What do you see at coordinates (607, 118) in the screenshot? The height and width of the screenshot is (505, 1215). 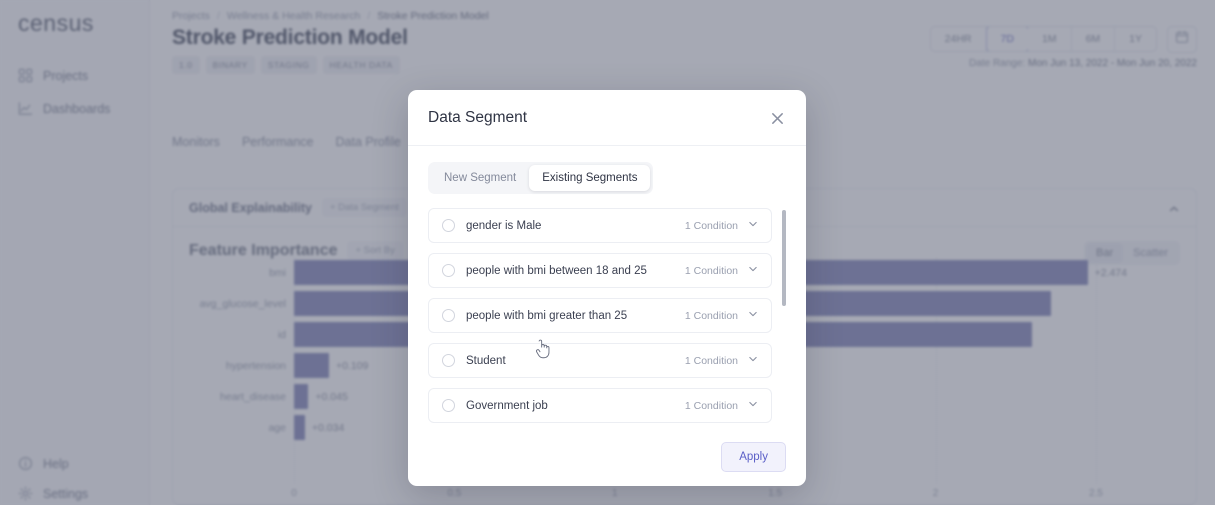 I see `modal-header: Data Segment` at bounding box center [607, 118].